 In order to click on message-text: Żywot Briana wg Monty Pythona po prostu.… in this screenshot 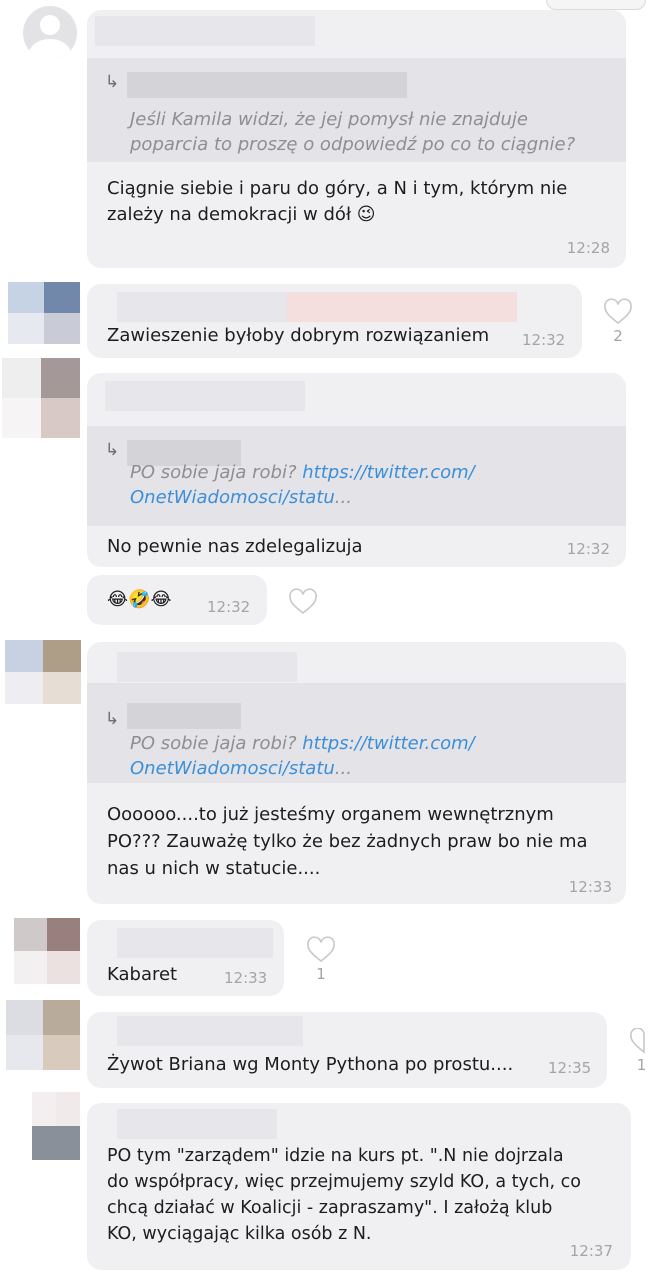, I will do `click(310, 1064)`.